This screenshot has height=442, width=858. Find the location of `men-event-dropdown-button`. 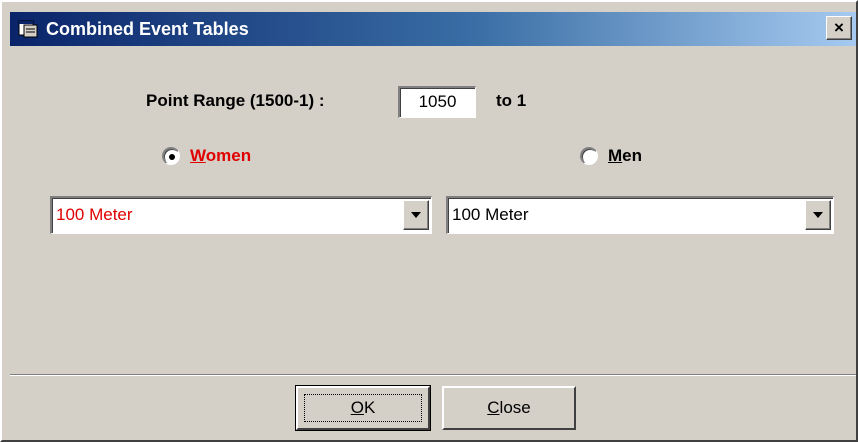

men-event-dropdown-button is located at coordinates (818, 215).